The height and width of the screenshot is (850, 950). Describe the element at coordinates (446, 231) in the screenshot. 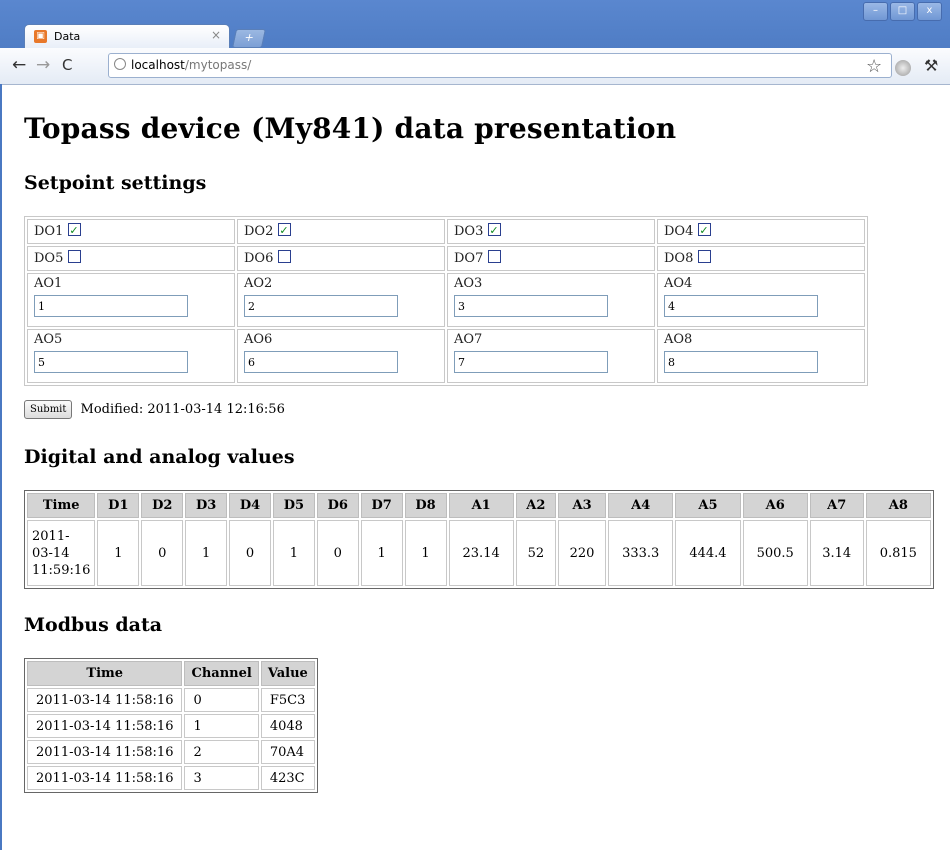

I see `do-row: DO1 DO2 DO3 DO4` at that location.